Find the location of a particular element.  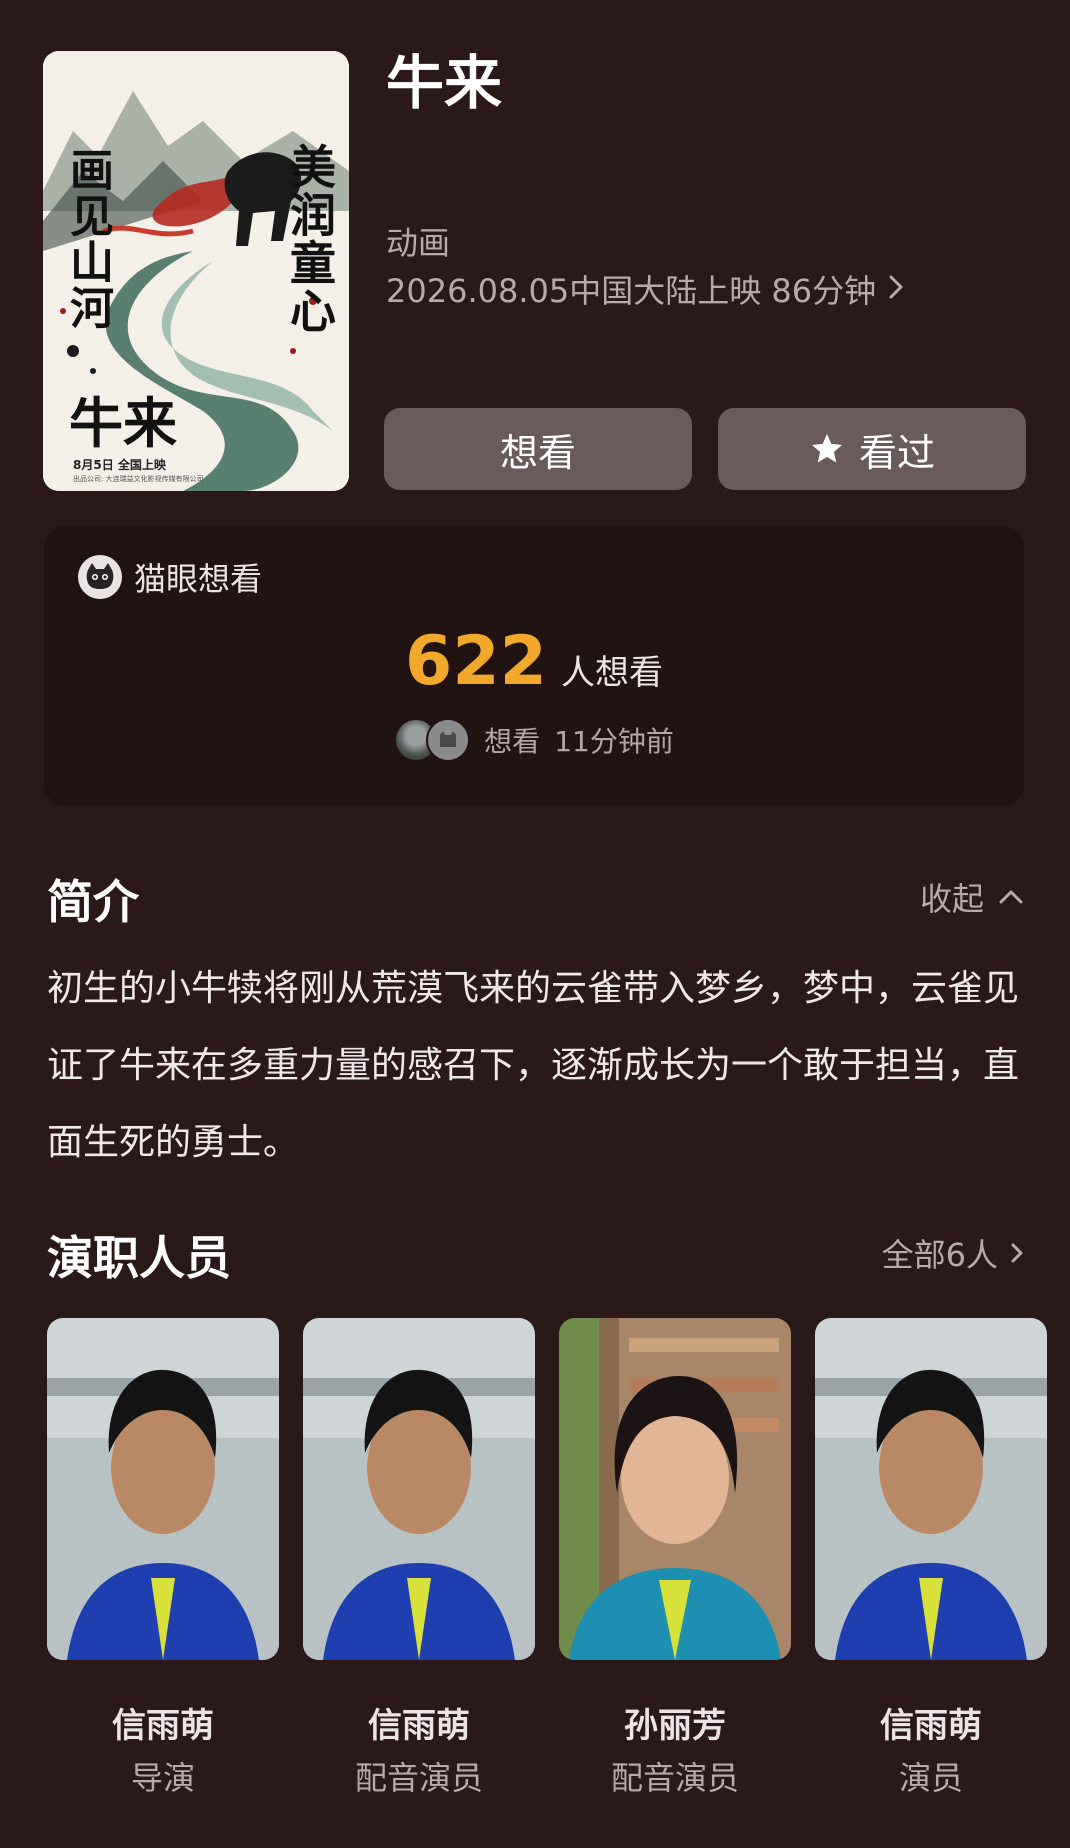

recent-action: 想看 is located at coordinates (512, 741).